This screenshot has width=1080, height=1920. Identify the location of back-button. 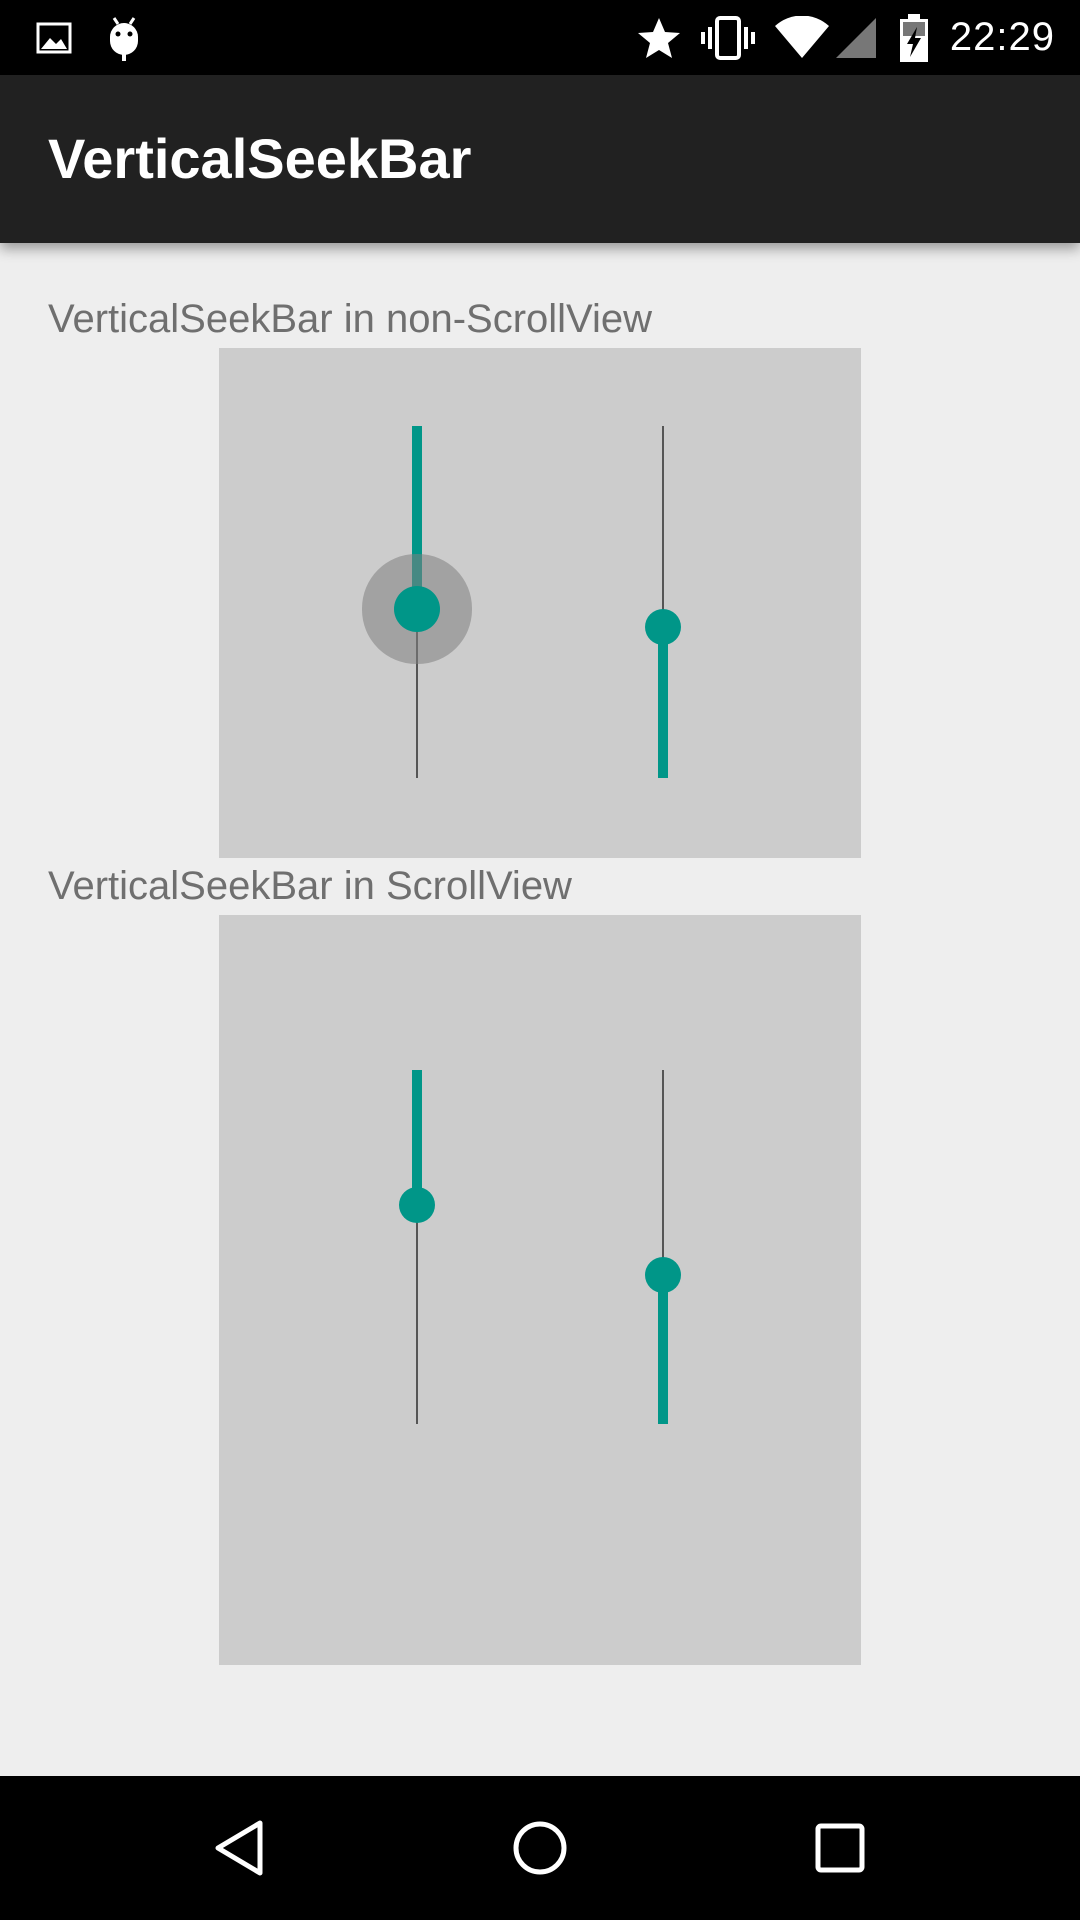
(240, 1848).